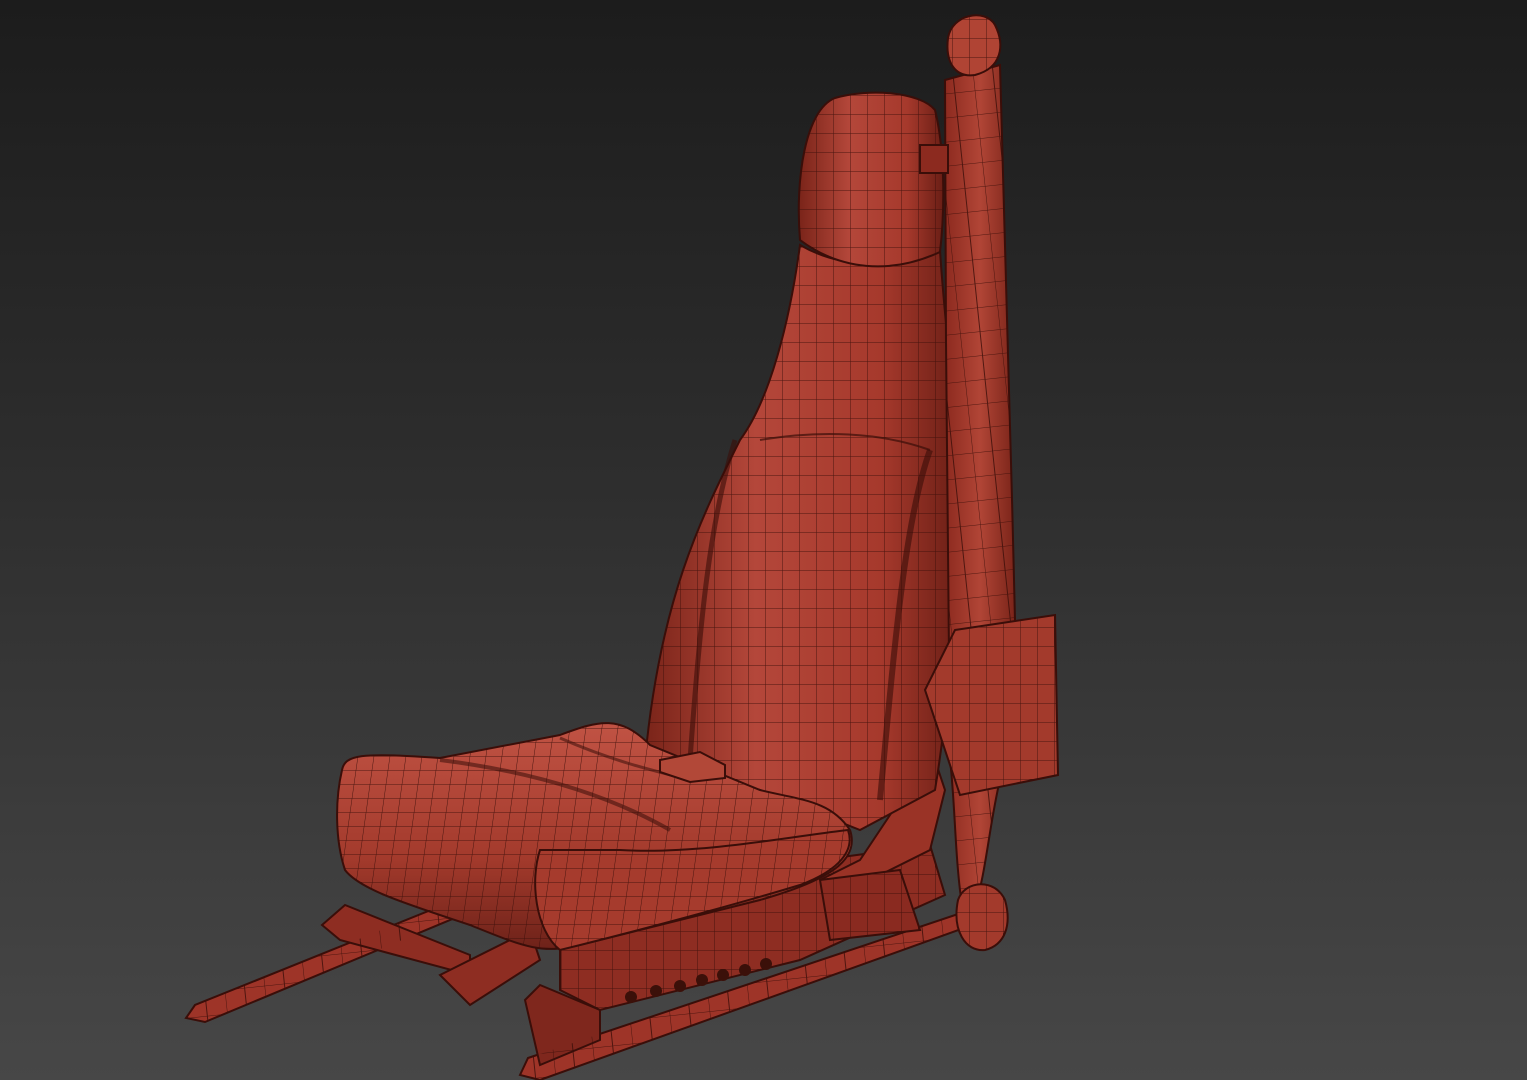 Image resolution: width=1527 pixels, height=1080 pixels. What do you see at coordinates (802, 537) in the screenshot?
I see `backrest` at bounding box center [802, 537].